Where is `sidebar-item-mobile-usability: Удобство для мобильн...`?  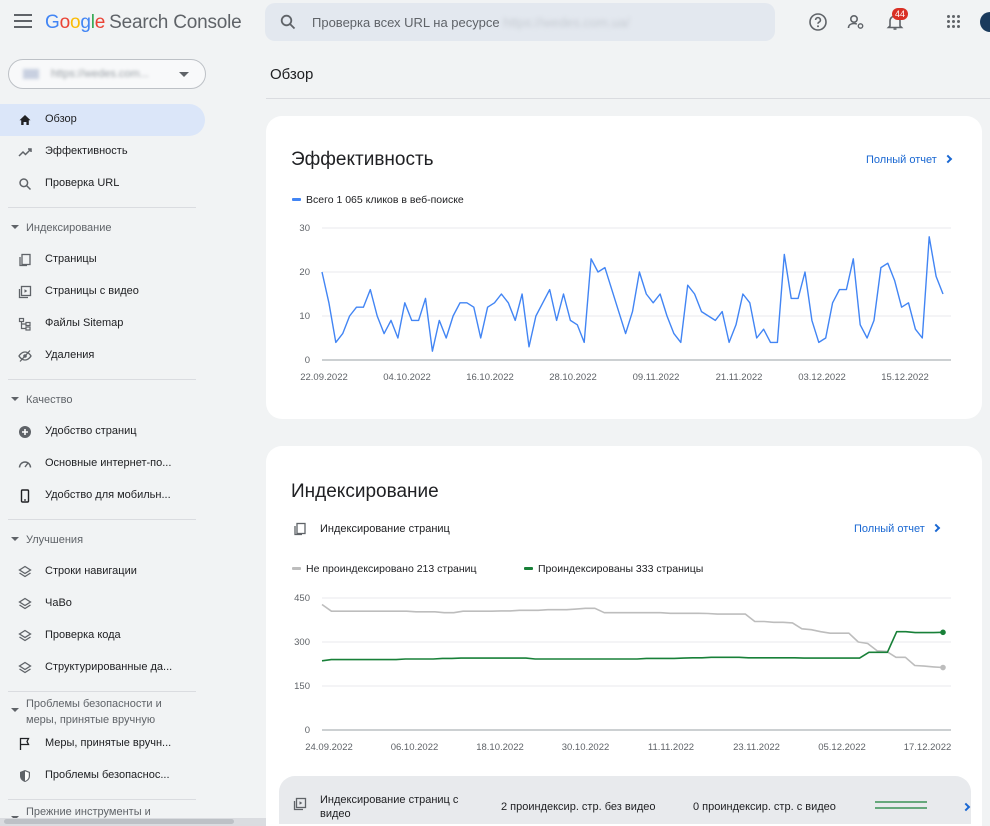
sidebar-item-mobile-usability: Удобство для мобильн... is located at coordinates (102, 496).